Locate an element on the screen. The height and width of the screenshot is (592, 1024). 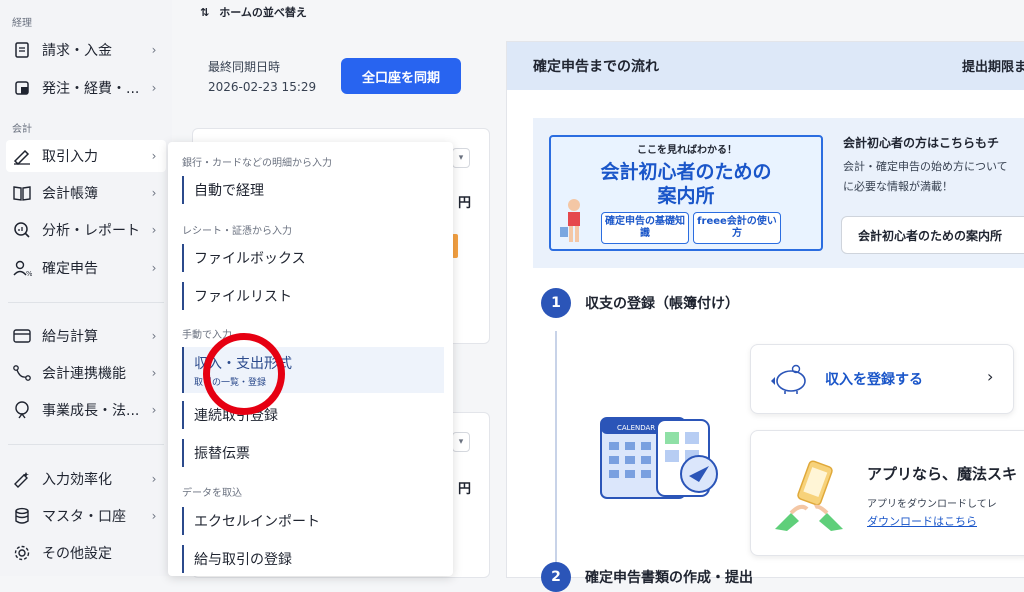
step-number: 1 is located at coordinates (556, 303).